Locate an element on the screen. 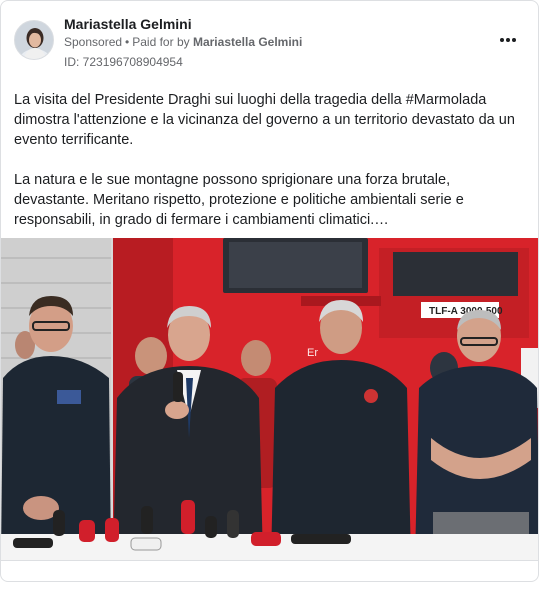 Image resolution: width=539 pixels, height=589 pixels. divider is located at coordinates (269, 560).